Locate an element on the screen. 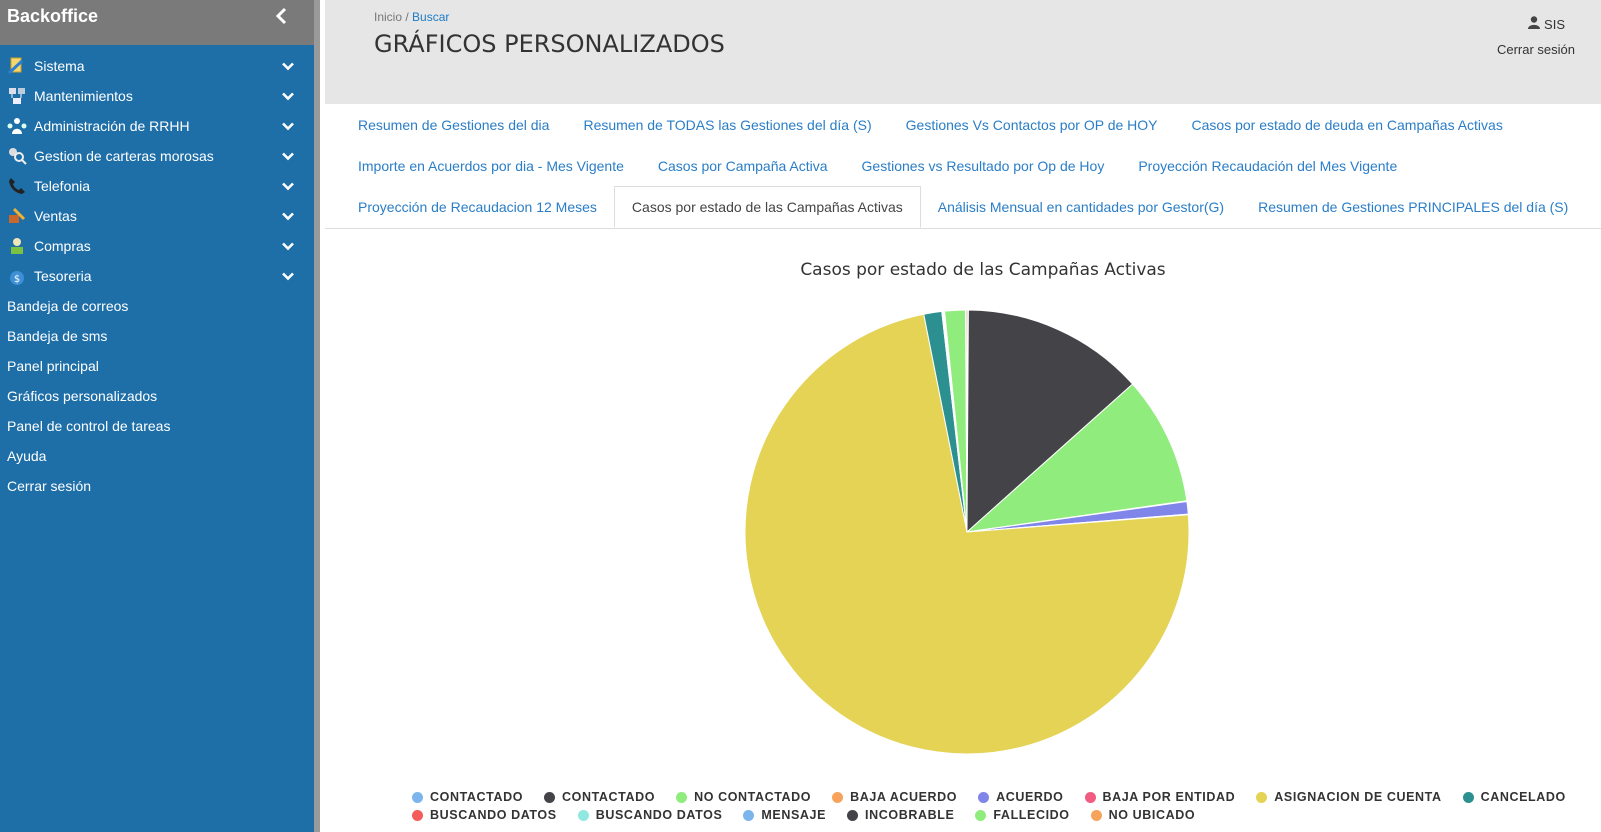  user-menu: SIS is located at coordinates (1531, 24).